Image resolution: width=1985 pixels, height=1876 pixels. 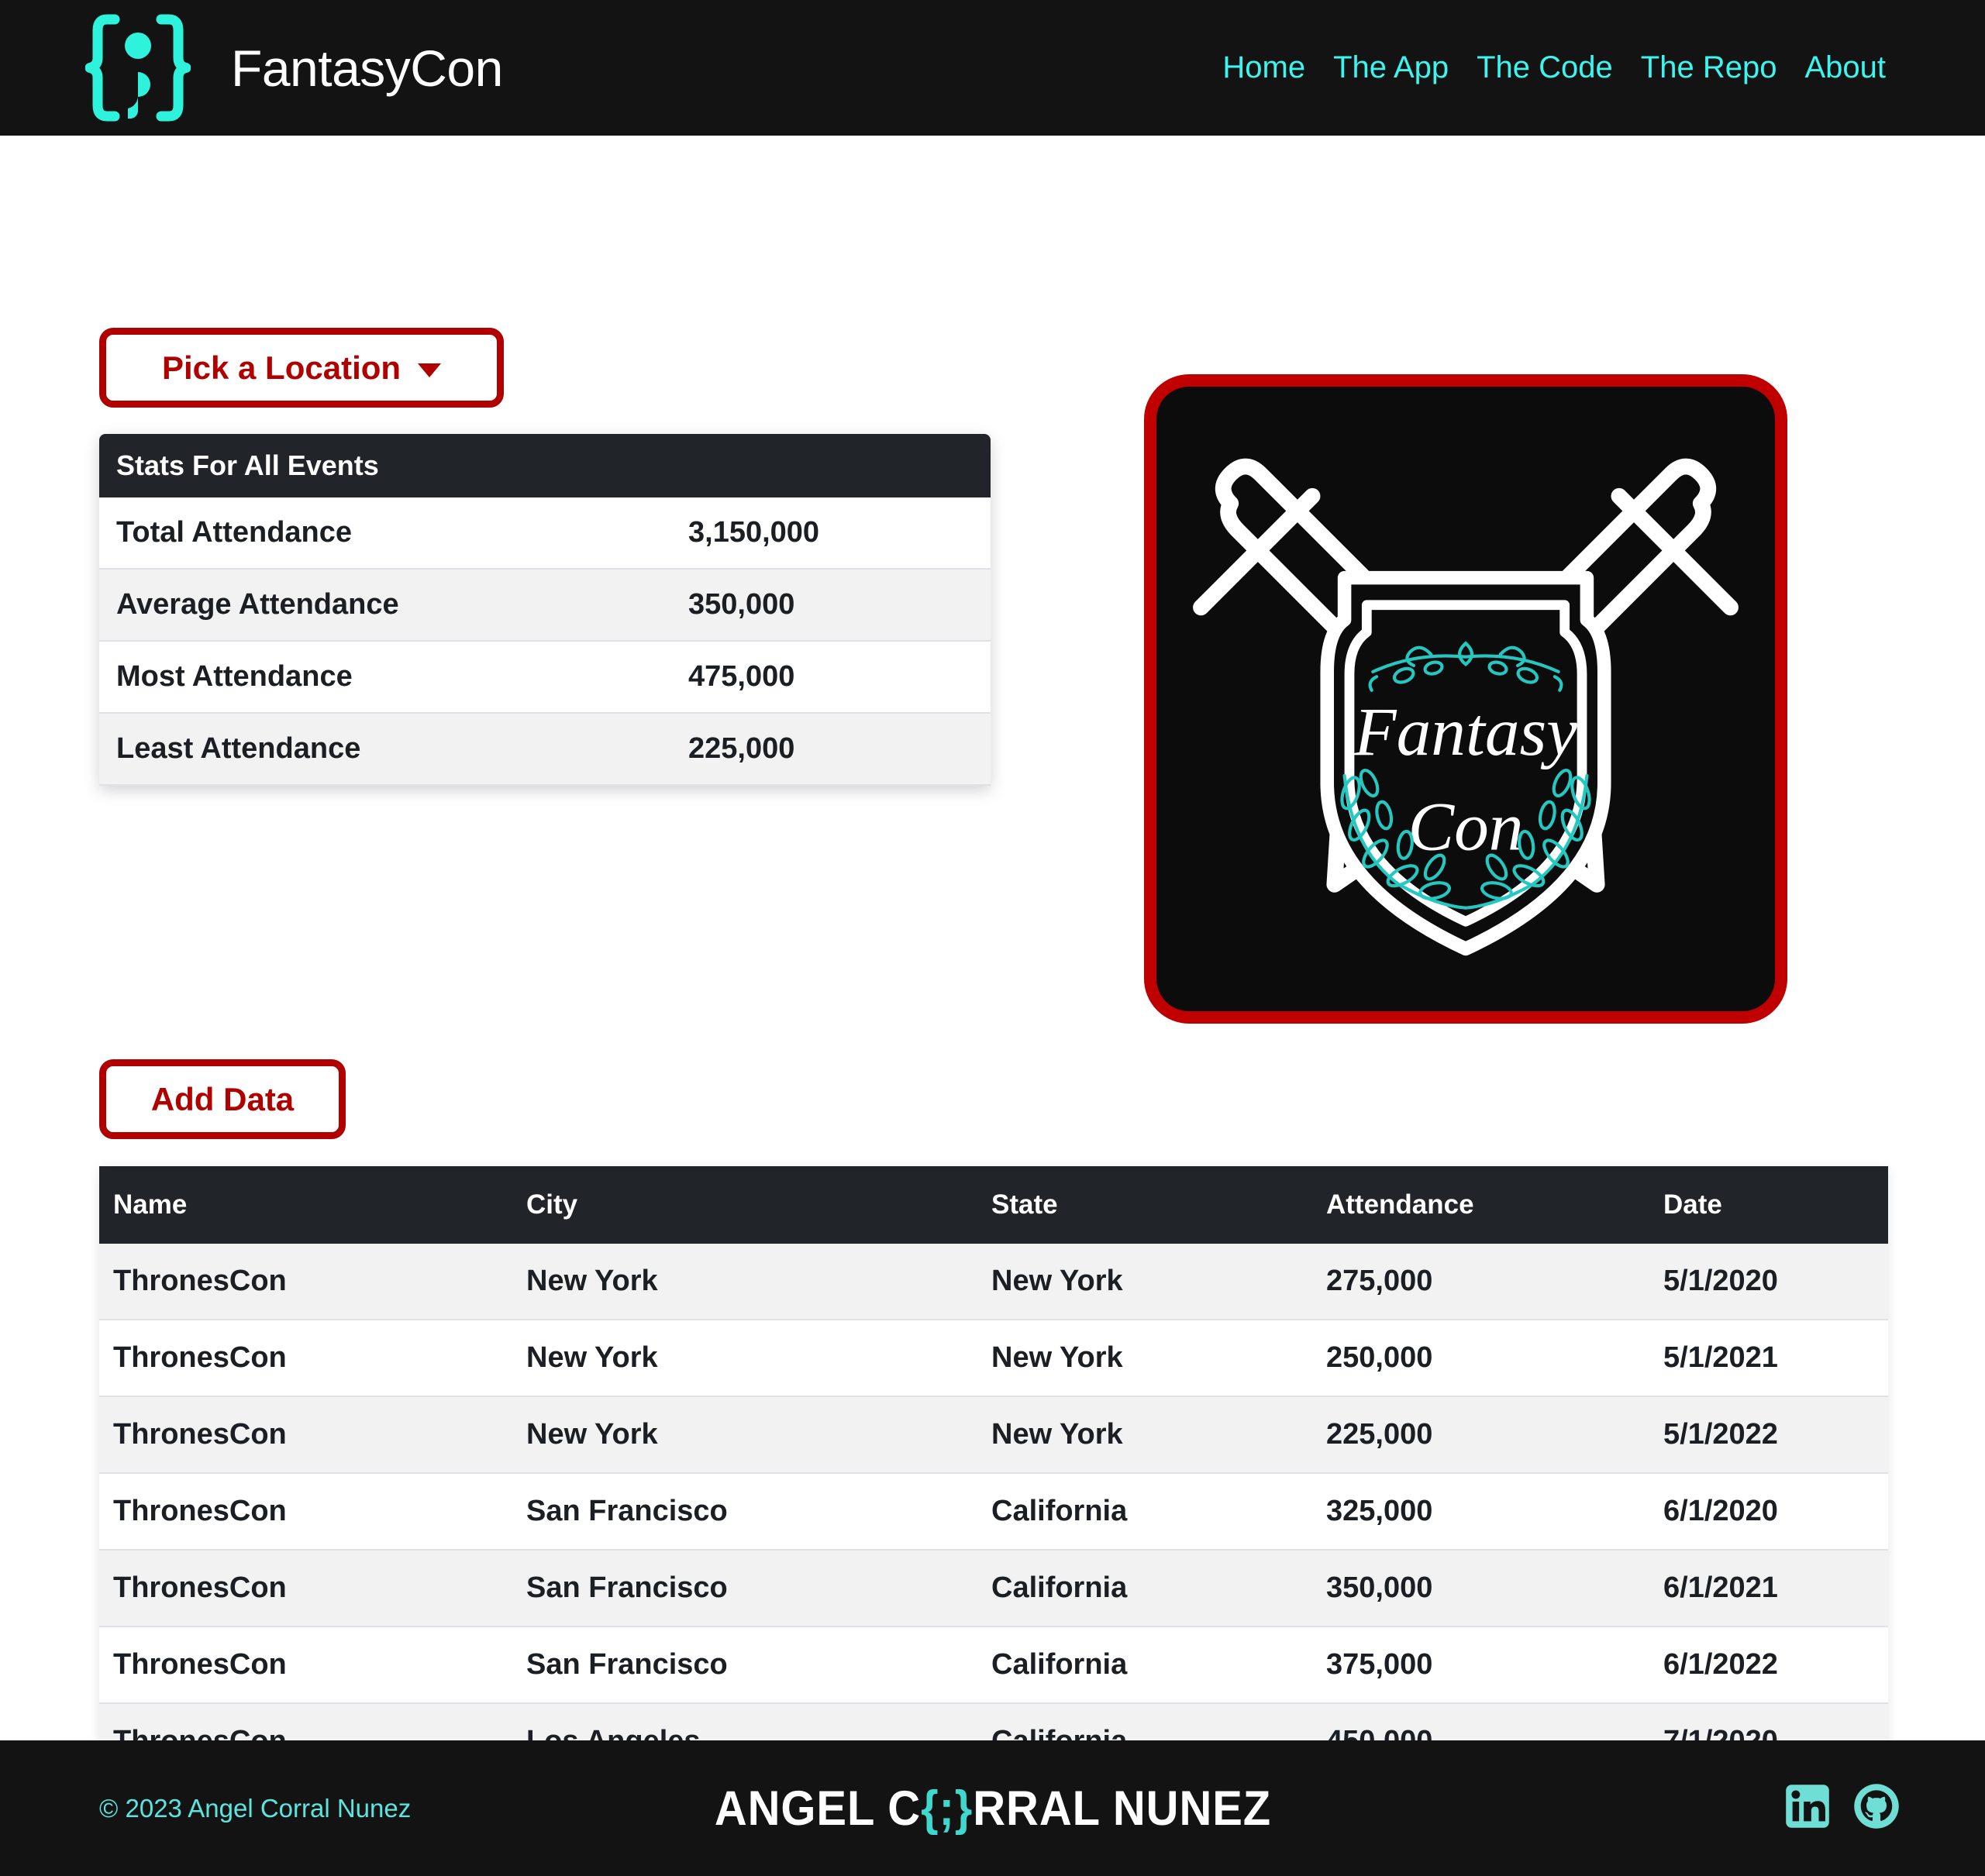 I want to click on copyright-text: © 2023 Angel Corral Nunez, so click(x=255, y=1808).